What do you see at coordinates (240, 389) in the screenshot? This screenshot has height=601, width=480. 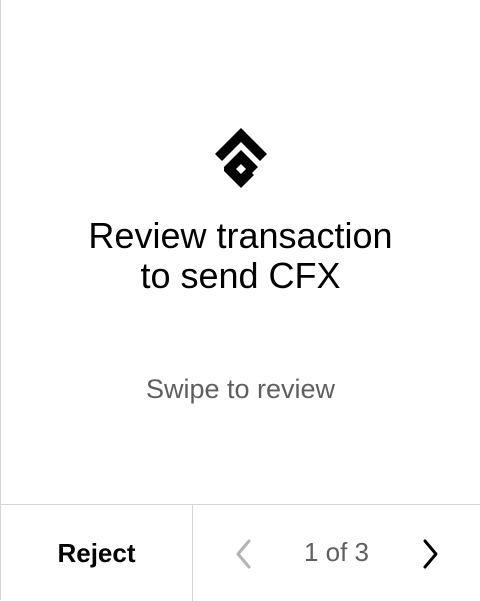 I see `swipe-hint: Swipe to review` at bounding box center [240, 389].